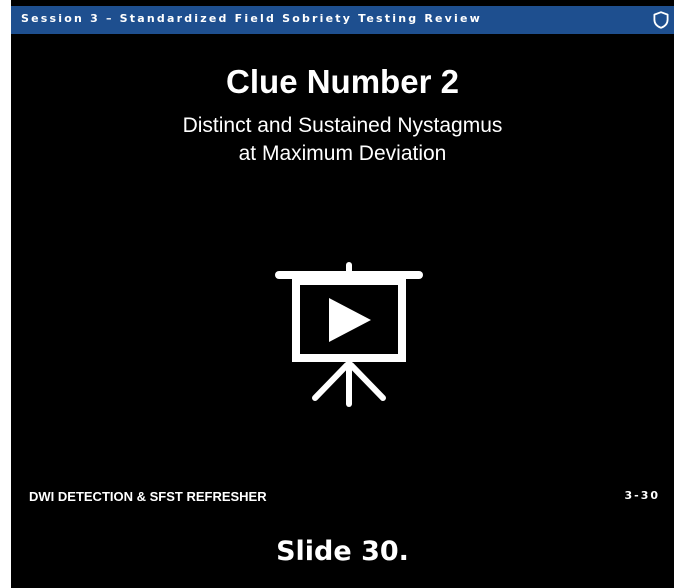  I want to click on slide-subtitle-line-1: Distinct and Sustained Nystagmus, so click(342, 125).